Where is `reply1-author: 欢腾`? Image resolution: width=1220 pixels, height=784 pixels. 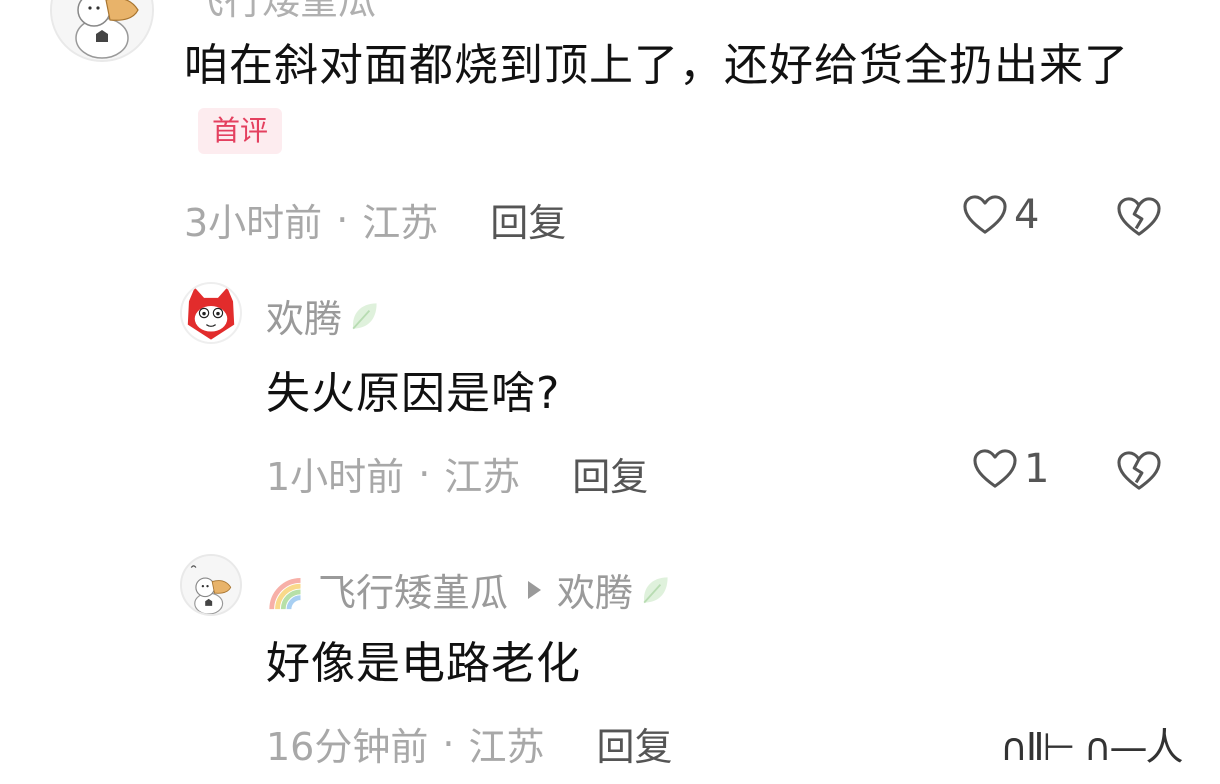
reply1-author: 欢腾 is located at coordinates (304, 315).